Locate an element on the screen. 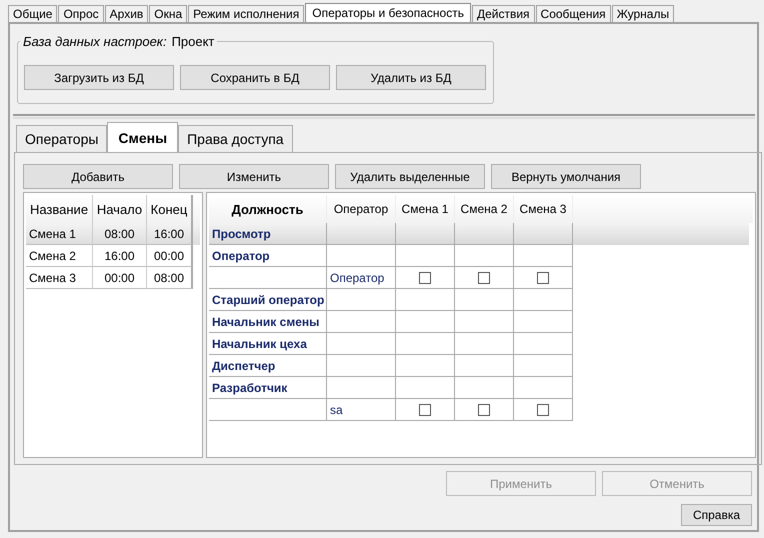 The width and height of the screenshot is (764, 538). shift-row: Смена 1 08:00 16:00 is located at coordinates (113, 234).